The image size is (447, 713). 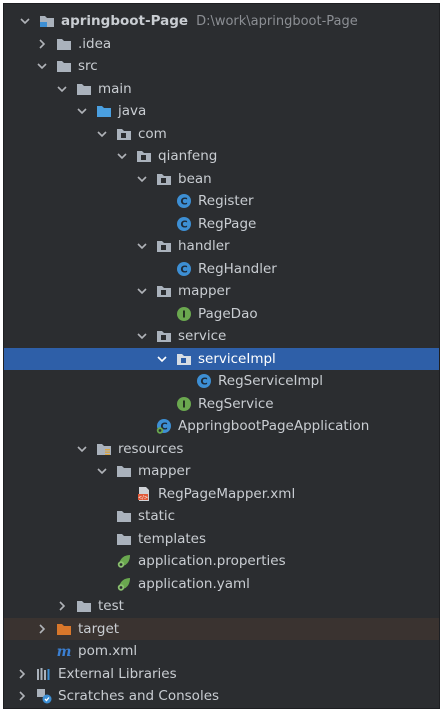 What do you see at coordinates (228, 313) in the screenshot?
I see `tree-label: PageDao` at bounding box center [228, 313].